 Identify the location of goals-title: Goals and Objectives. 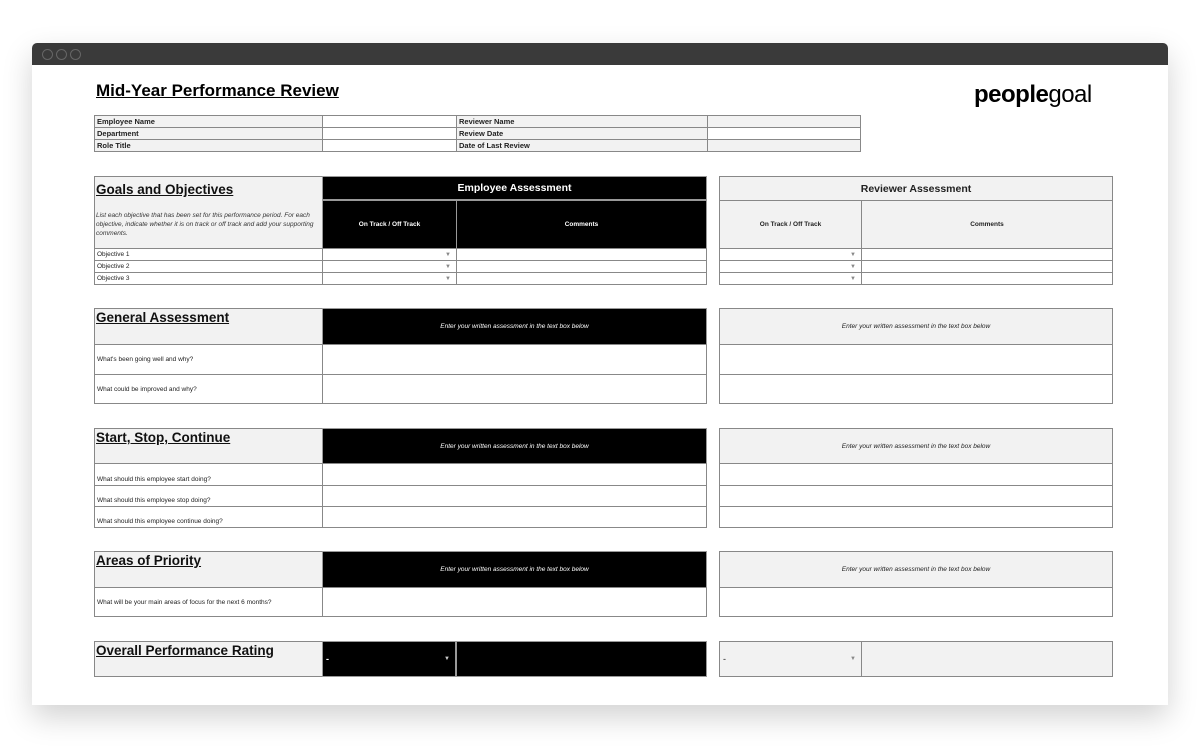
(165, 189).